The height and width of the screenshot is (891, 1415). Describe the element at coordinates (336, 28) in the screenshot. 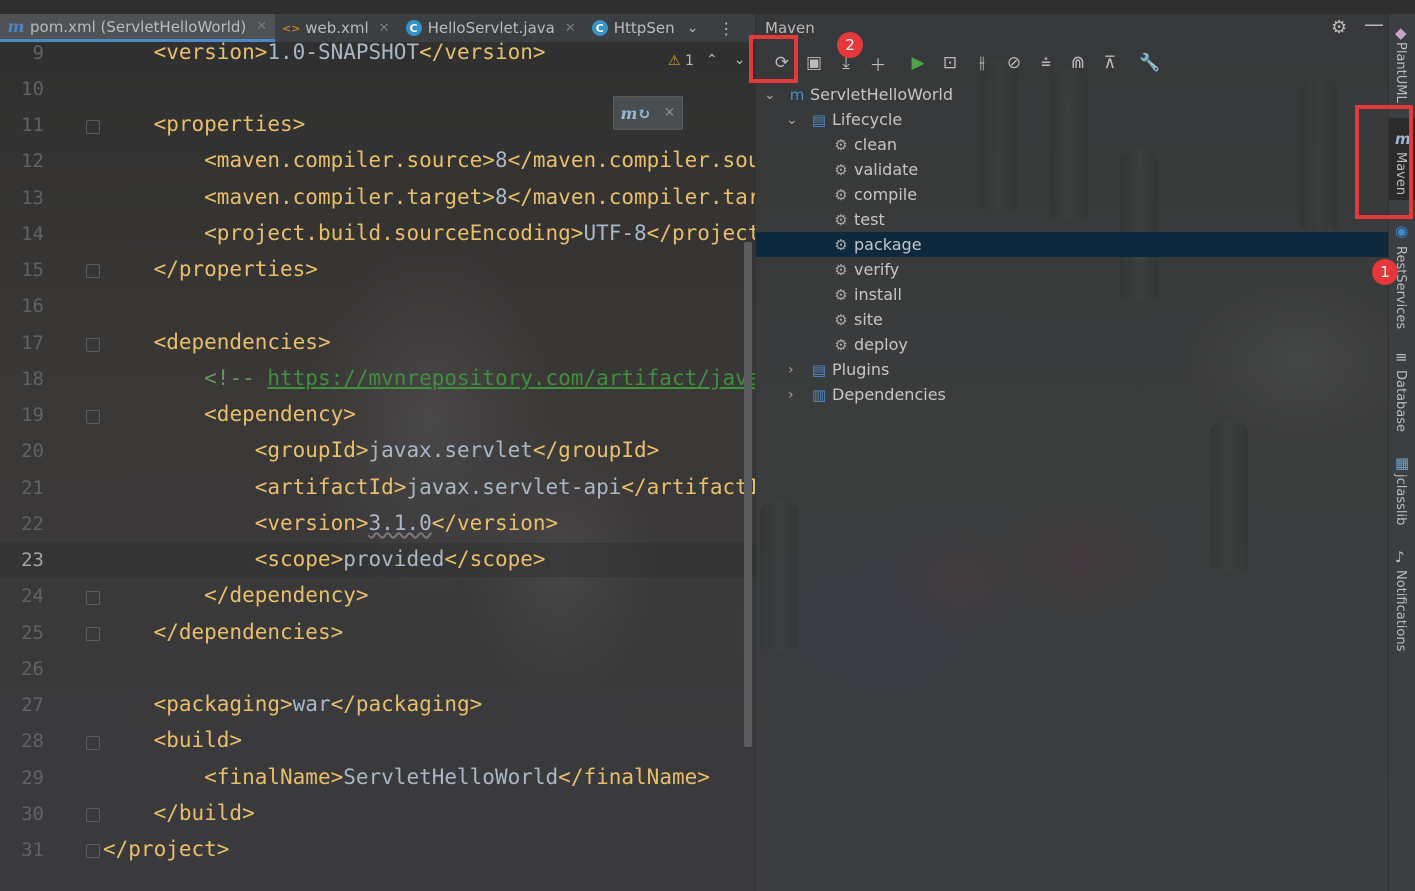

I see `tab-web-xml: <> web.xml ✕` at that location.